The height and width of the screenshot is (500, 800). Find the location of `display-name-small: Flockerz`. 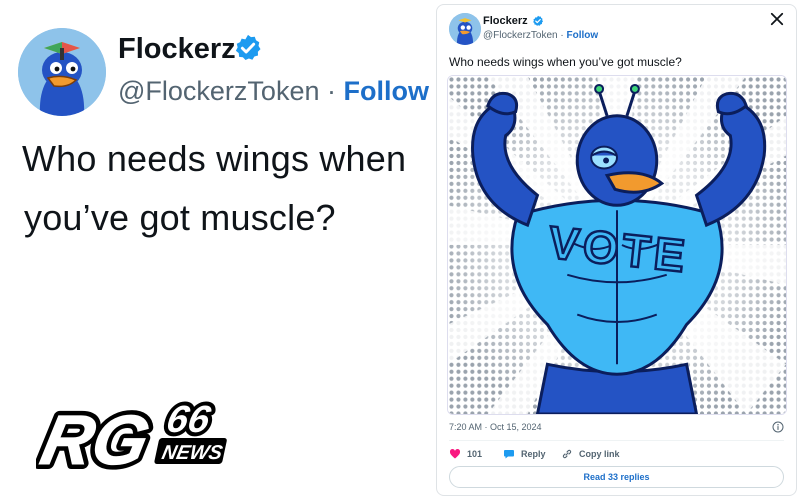

display-name-small: Flockerz is located at coordinates (505, 21).